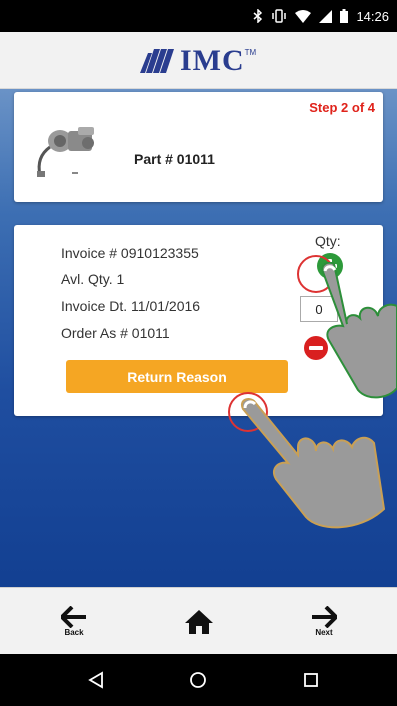 This screenshot has height=706, width=397. I want to click on home-circle-icon, so click(198, 680).